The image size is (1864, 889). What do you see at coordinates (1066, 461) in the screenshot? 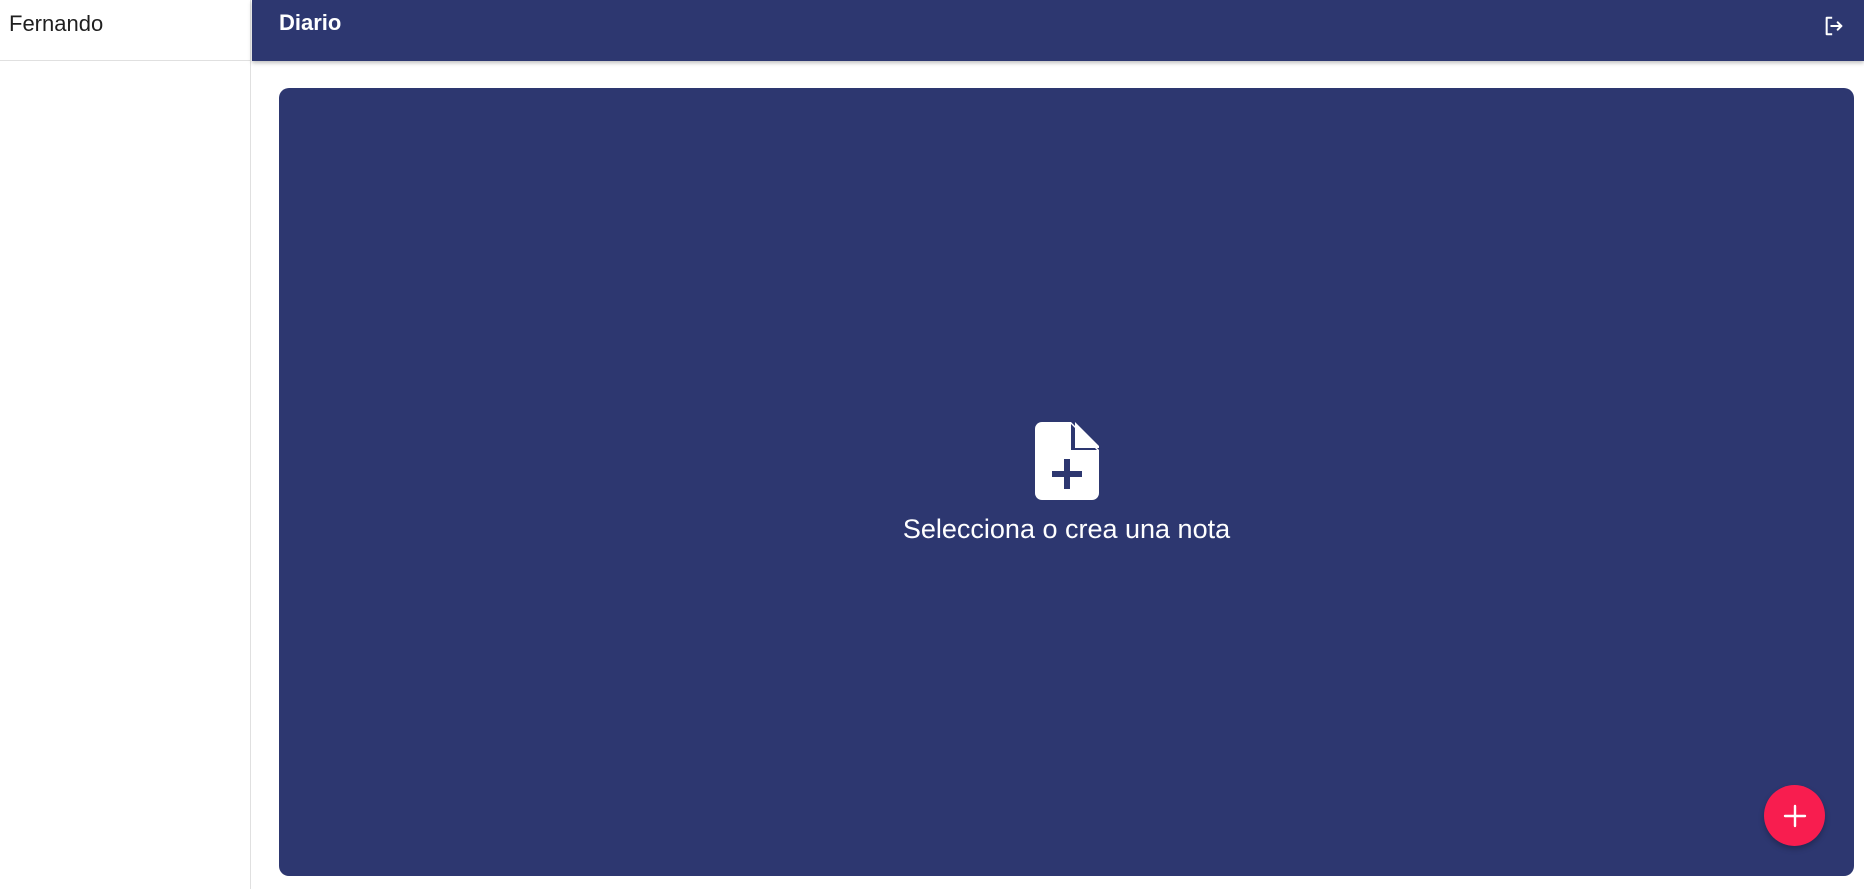
I see `note-add-icon` at bounding box center [1066, 461].